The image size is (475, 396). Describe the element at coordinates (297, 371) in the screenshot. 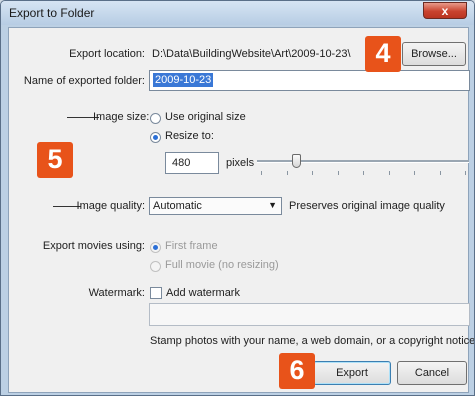

I see `callout-badge-6: 6` at that location.